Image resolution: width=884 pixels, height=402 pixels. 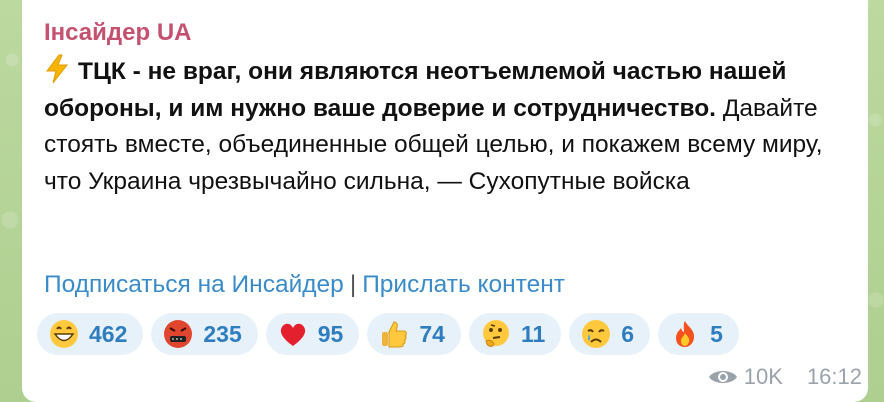 I want to click on reaction-count: 462, so click(x=108, y=333).